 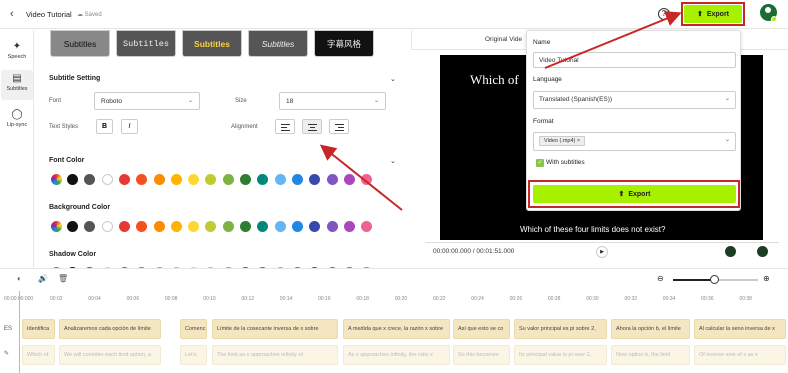 What do you see at coordinates (634, 60) in the screenshot?
I see `name-input: Video Tutorial` at bounding box center [634, 60].